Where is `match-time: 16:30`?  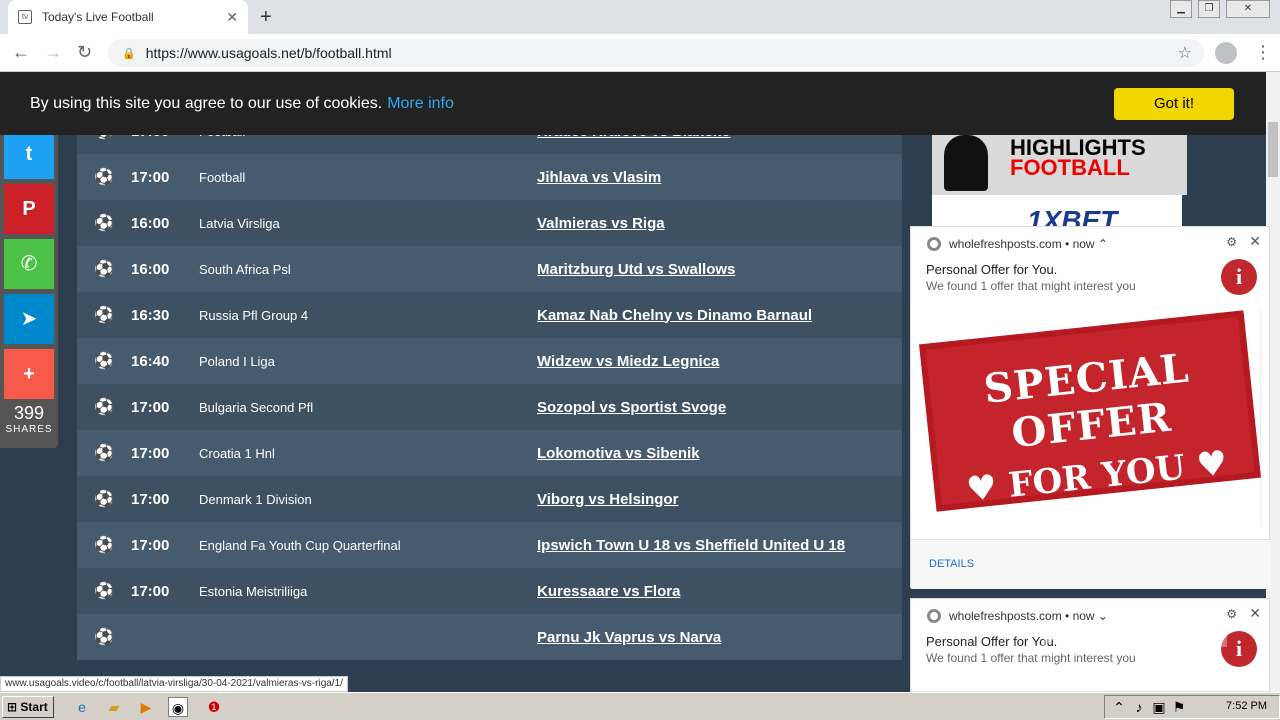 match-time: 16:30 is located at coordinates (150, 315).